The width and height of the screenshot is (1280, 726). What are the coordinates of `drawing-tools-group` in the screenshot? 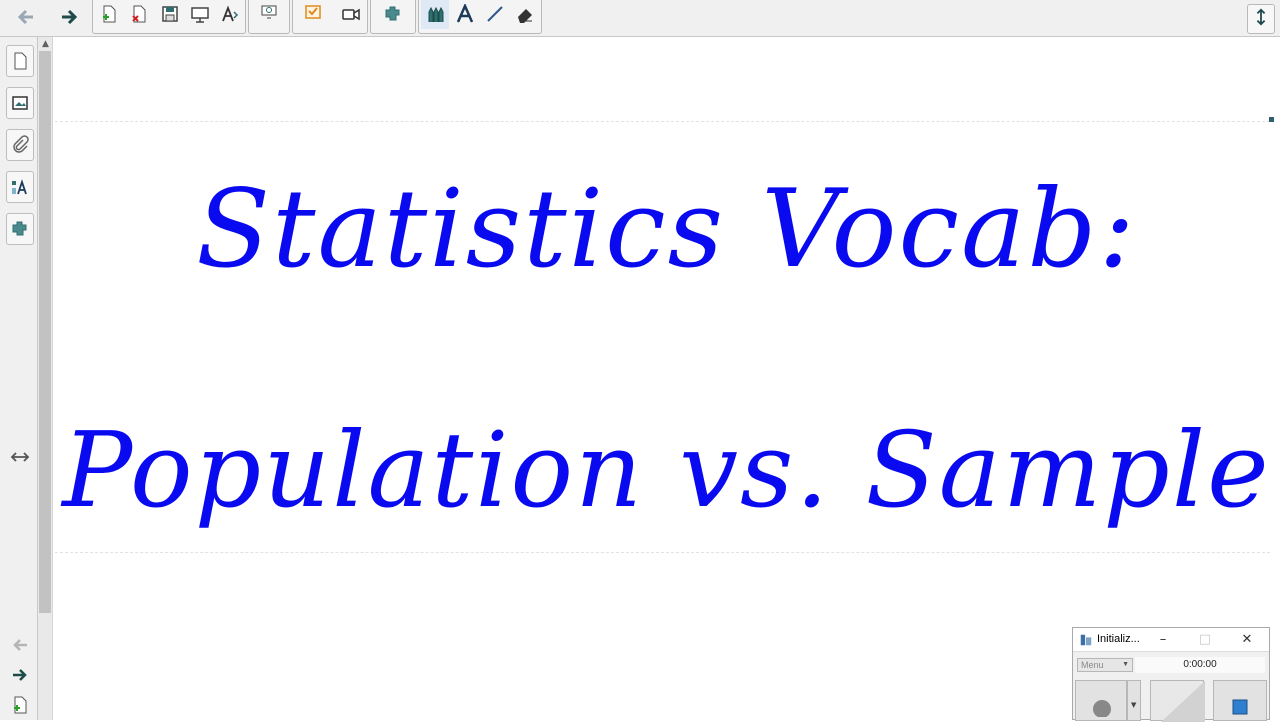 It's located at (480, 17).